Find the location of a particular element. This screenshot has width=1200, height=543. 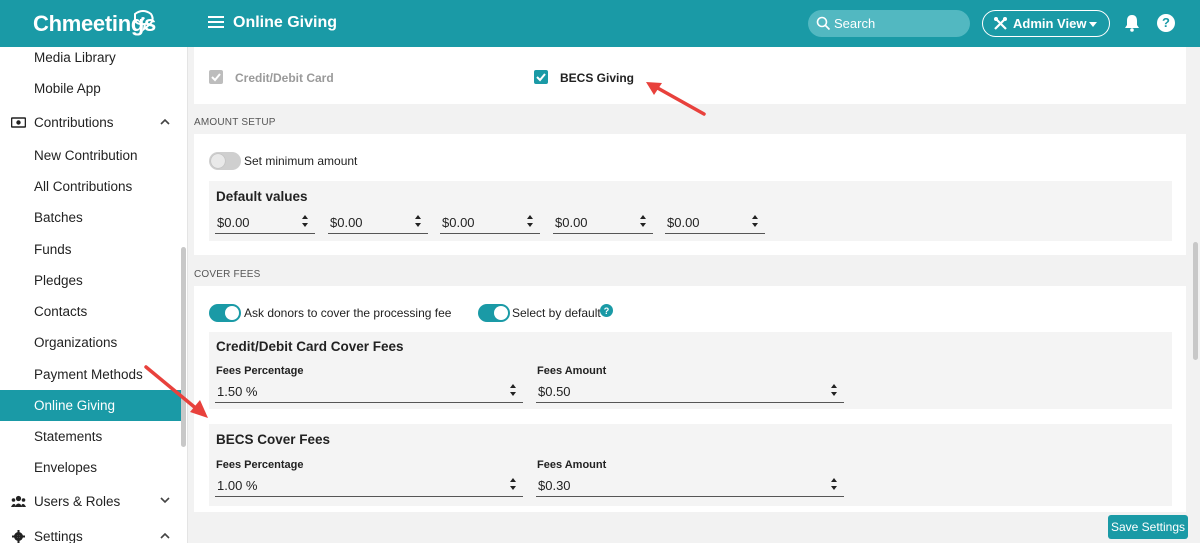

sidebar-item-media-library: Media Library is located at coordinates (90, 57).